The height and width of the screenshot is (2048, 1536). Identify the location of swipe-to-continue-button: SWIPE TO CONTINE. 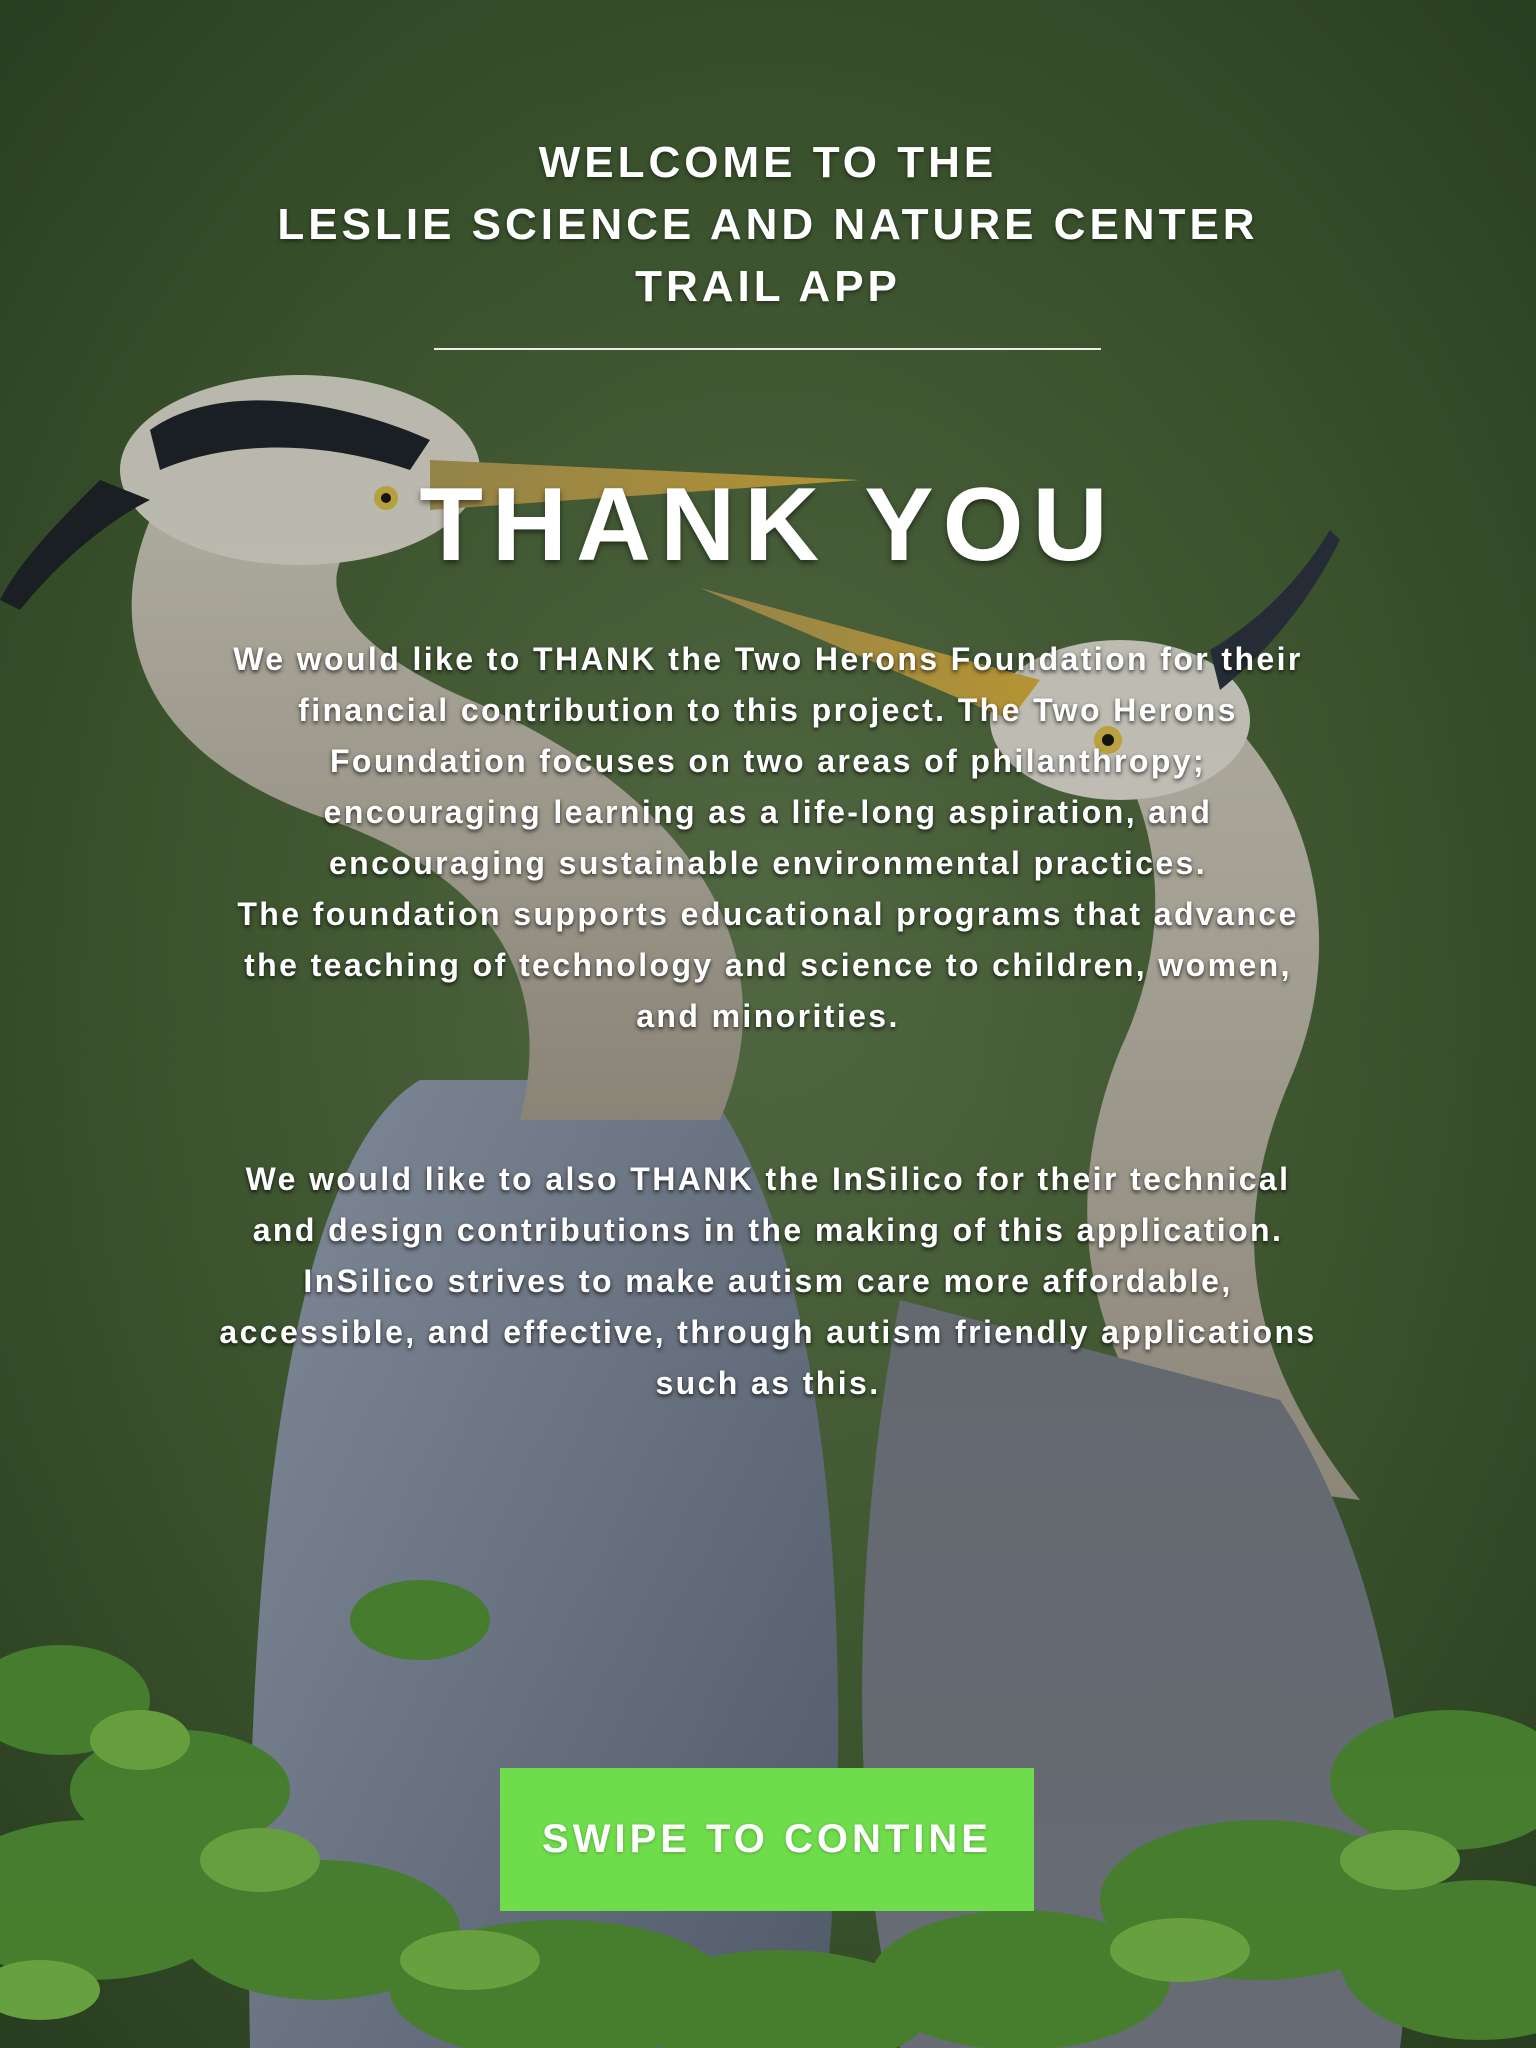
(767, 1839).